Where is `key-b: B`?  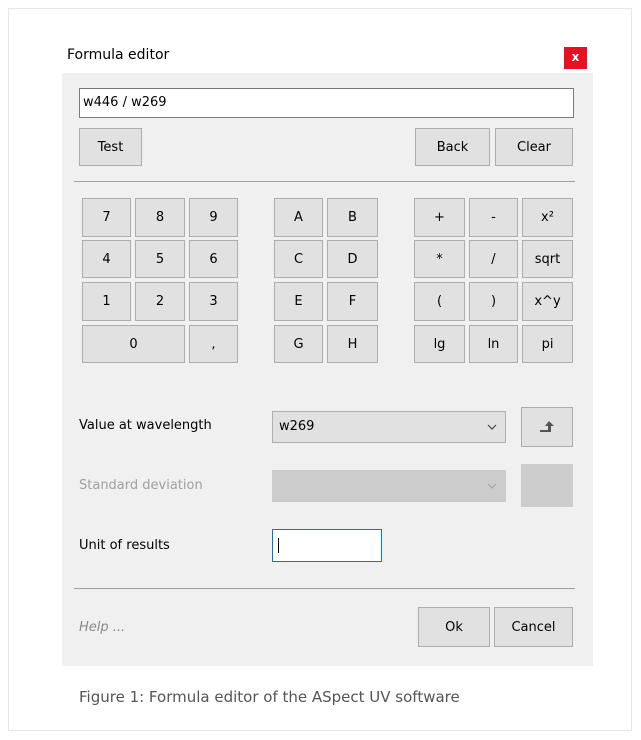
key-b: B is located at coordinates (352, 217).